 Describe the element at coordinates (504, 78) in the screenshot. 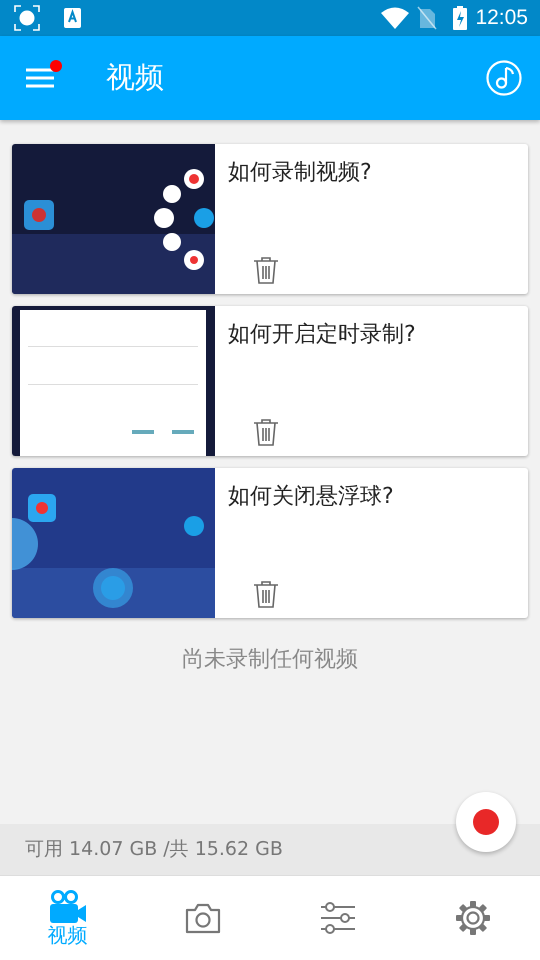

I see `music-icon` at that location.